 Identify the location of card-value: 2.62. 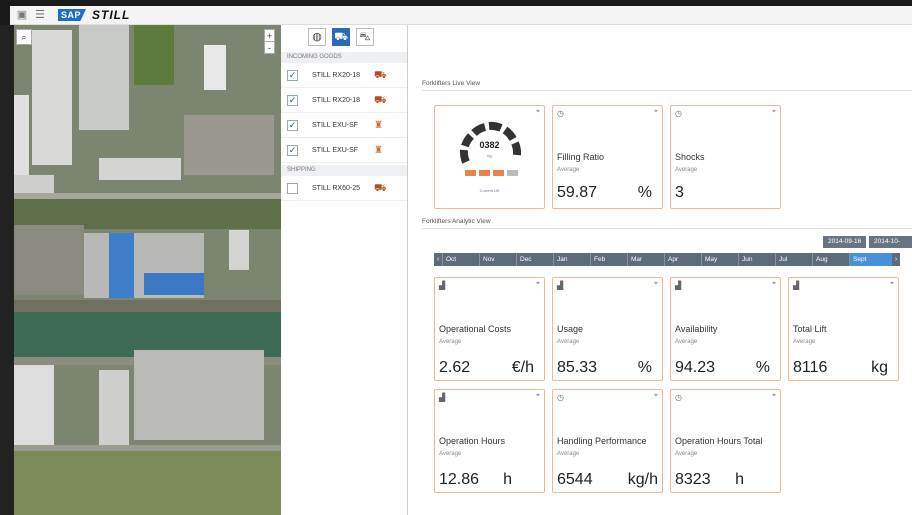
(455, 367).